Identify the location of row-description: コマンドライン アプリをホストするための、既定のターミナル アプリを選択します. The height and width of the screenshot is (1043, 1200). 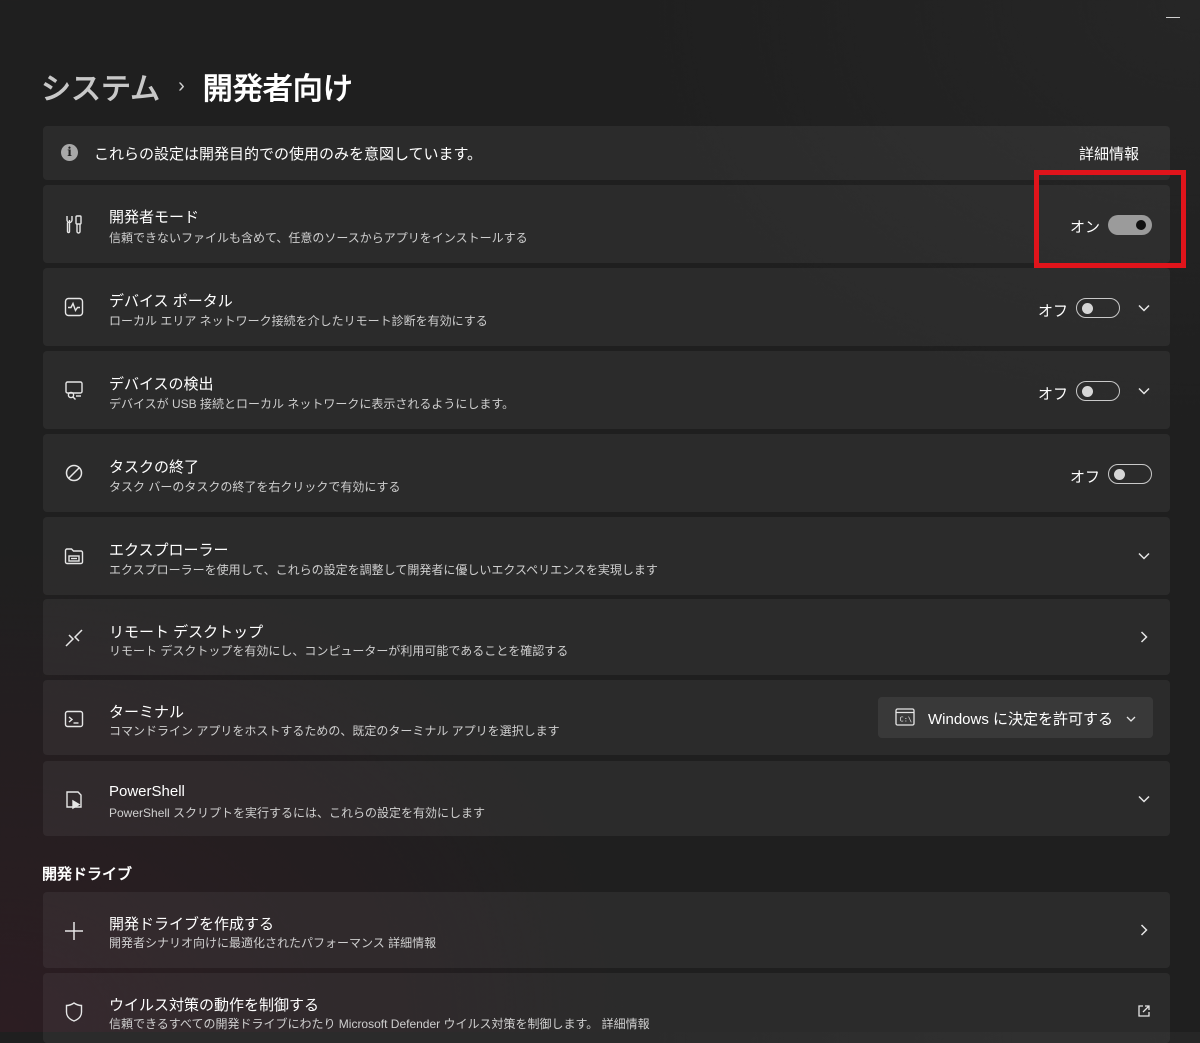
(334, 731).